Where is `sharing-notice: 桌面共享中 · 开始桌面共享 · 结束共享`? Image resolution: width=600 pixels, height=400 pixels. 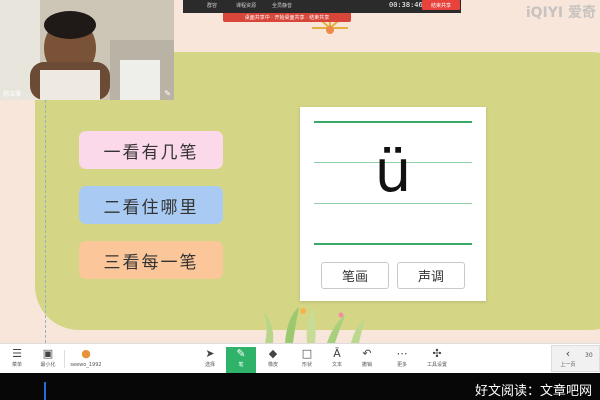
sharing-notice: 桌面共享中 · 开始桌面共享 · 结束共享 is located at coordinates (287, 17).